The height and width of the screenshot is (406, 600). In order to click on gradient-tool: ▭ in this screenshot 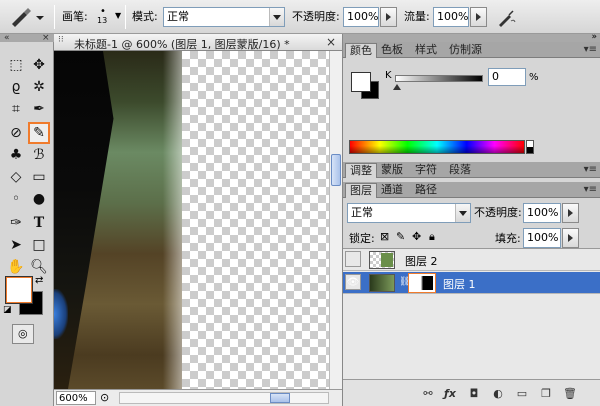, I will do `click(39, 177)`.